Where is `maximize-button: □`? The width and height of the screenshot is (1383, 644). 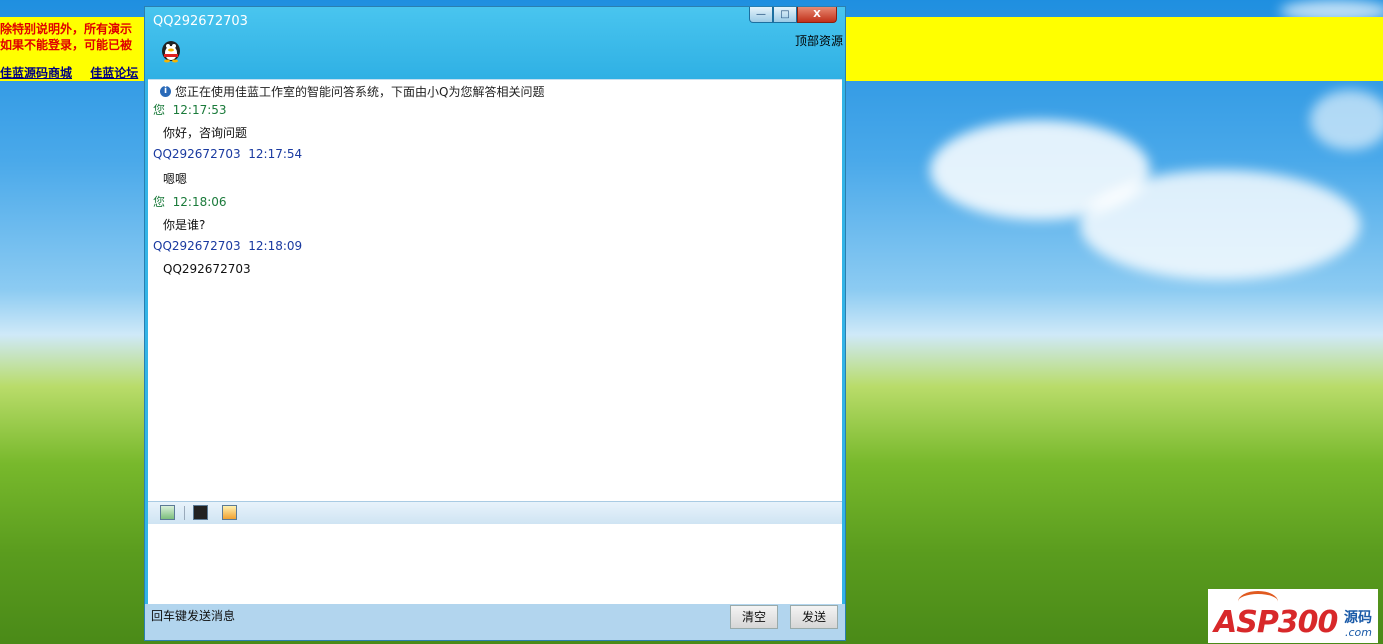 maximize-button: □ is located at coordinates (785, 15).